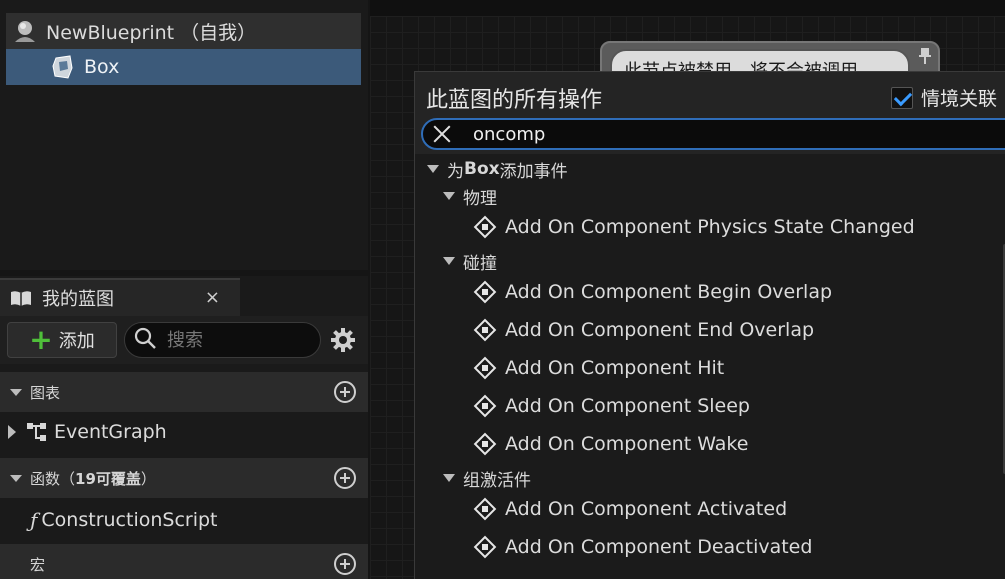  Describe the element at coordinates (38, 564) in the screenshot. I see `section-macros-label: 宏` at that location.